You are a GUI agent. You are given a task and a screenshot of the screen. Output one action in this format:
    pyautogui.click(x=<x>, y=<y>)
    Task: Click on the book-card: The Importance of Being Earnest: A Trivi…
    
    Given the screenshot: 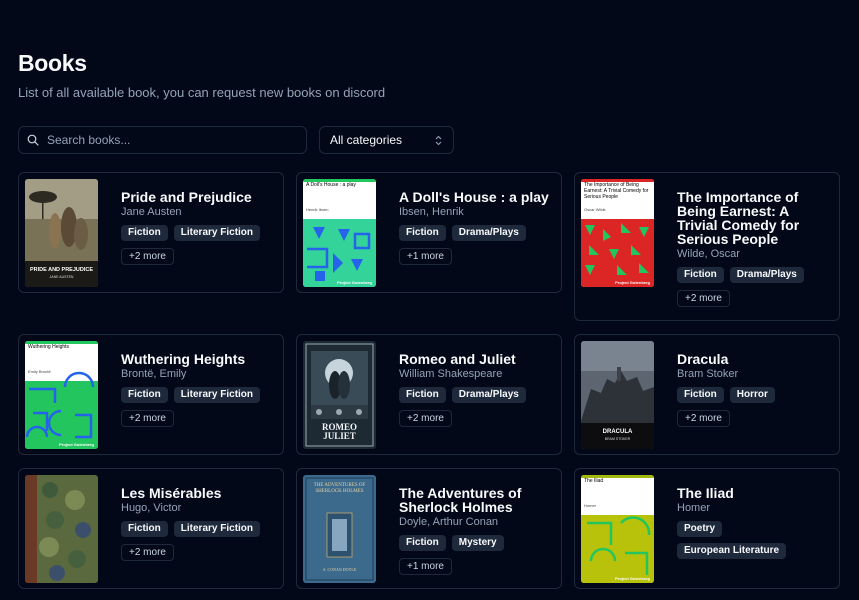 What is the action you would take?
    pyautogui.click(x=707, y=246)
    